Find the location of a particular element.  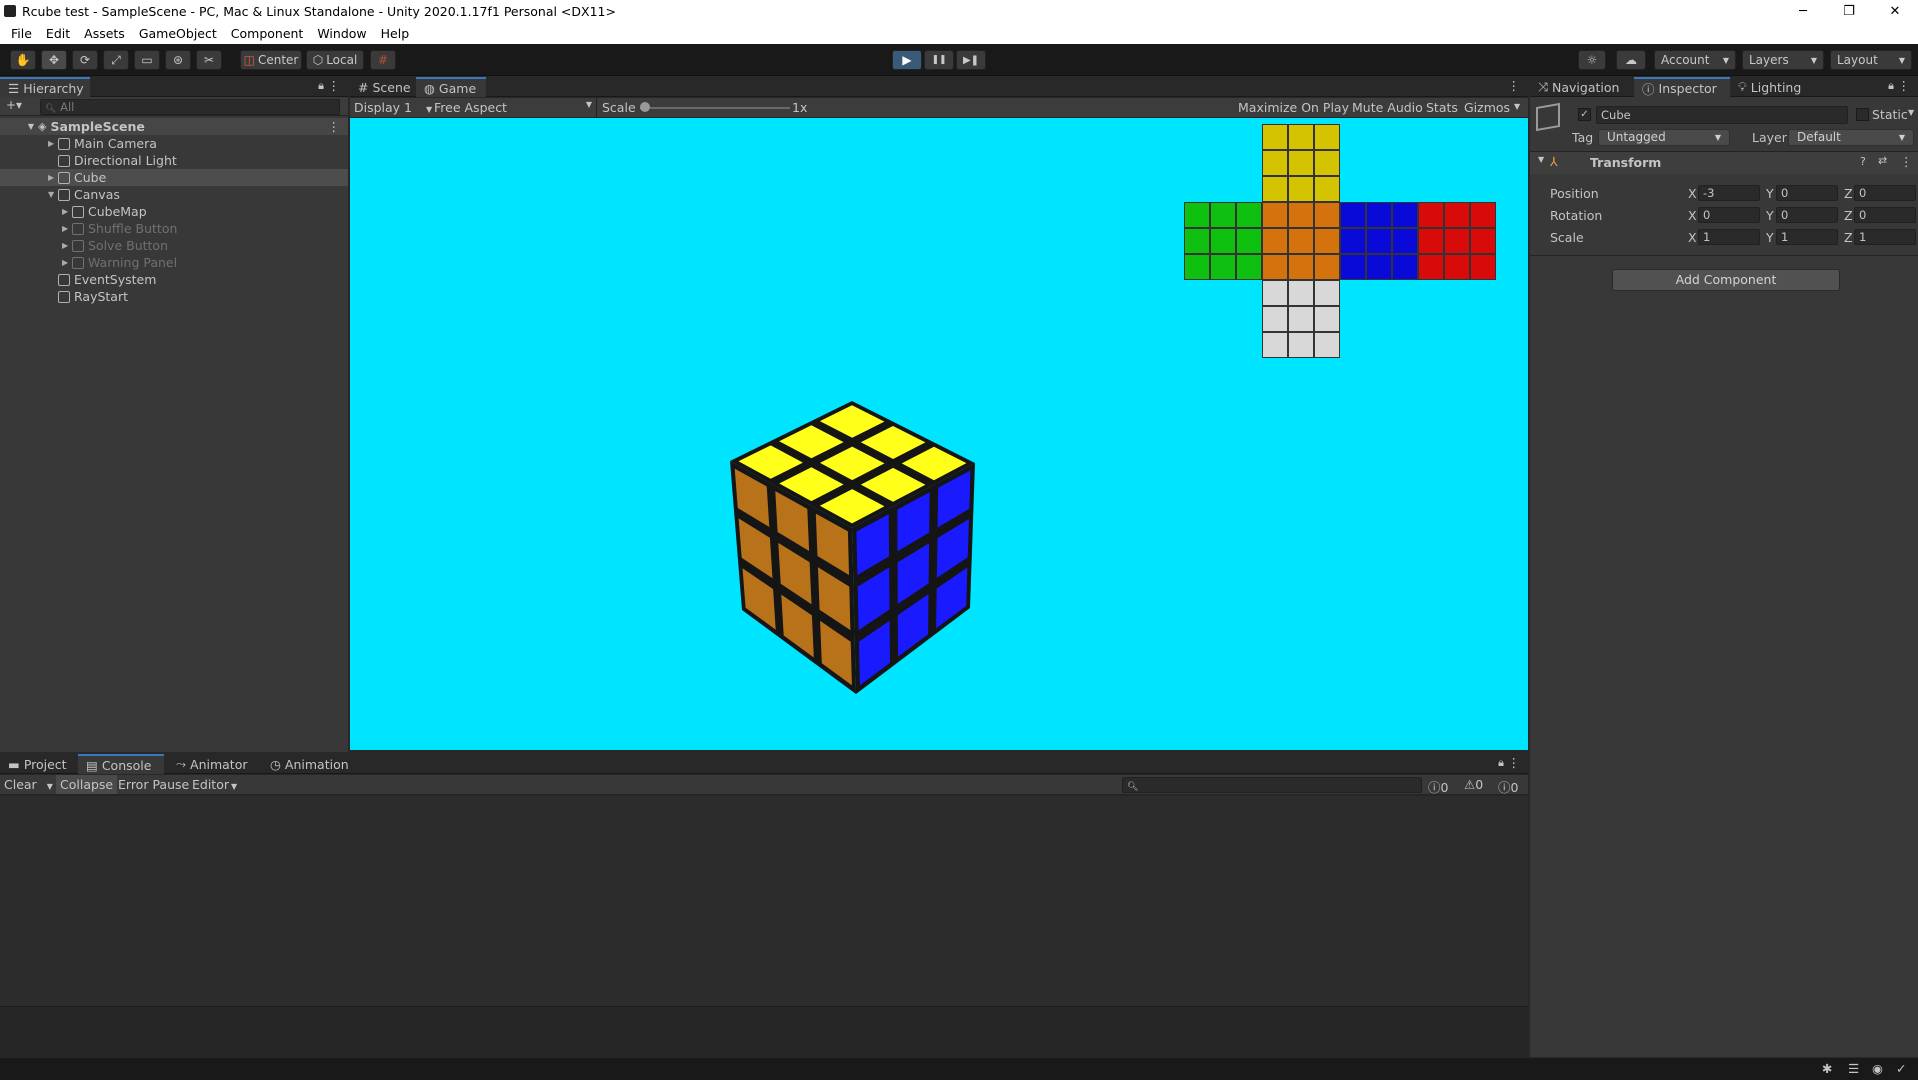

hierarchy-item-directional-light: Directional Light is located at coordinates (174, 160).